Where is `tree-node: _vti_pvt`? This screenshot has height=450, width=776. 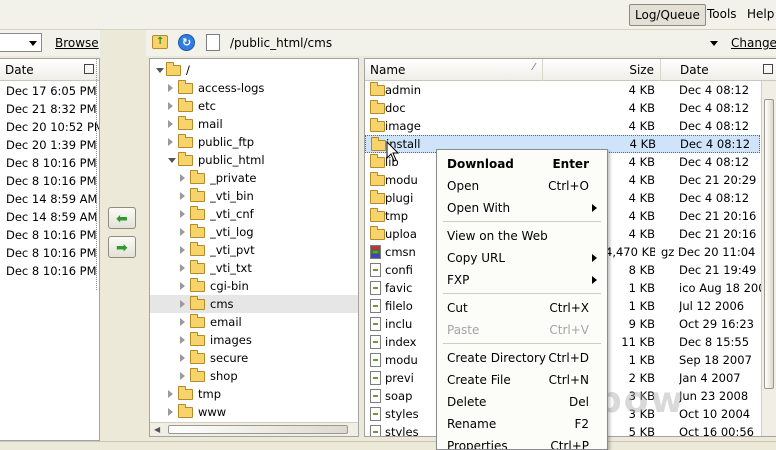 tree-node: _vti_pvt is located at coordinates (254, 250).